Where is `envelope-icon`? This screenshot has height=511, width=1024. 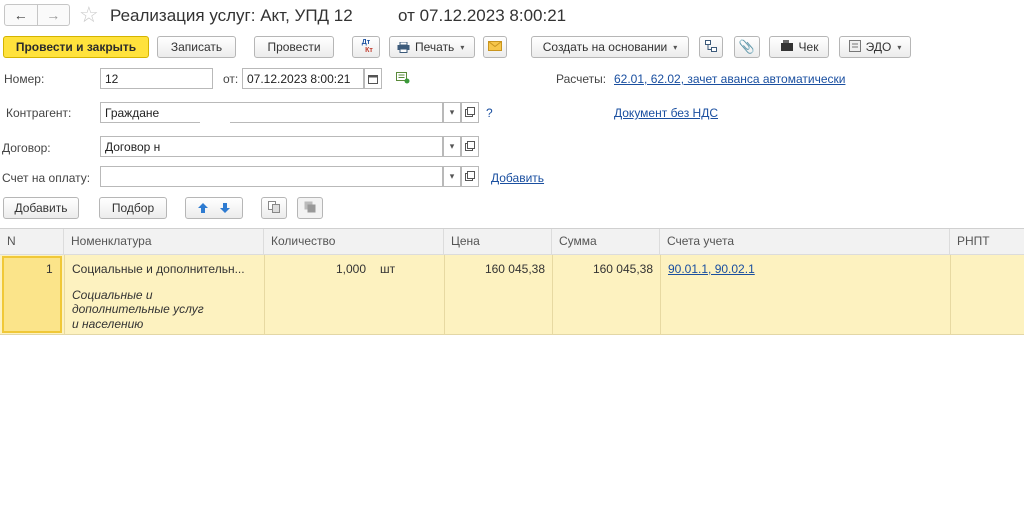
envelope-icon is located at coordinates (495, 47).